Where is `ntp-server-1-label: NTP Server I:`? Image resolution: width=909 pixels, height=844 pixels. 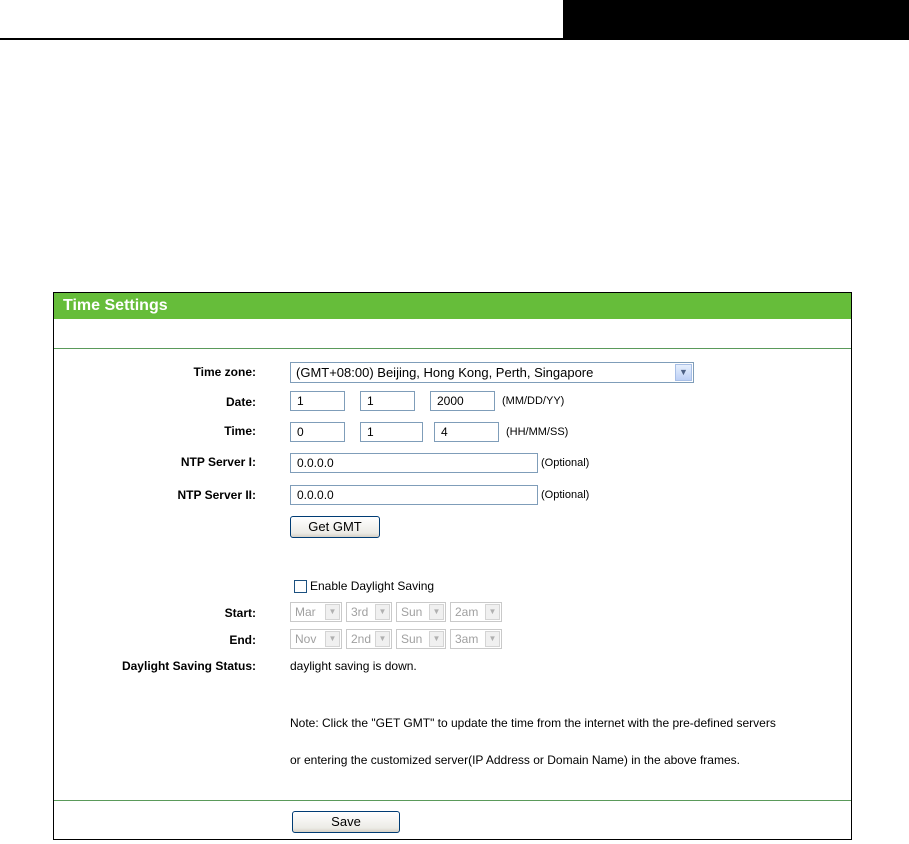 ntp-server-1-label: NTP Server I: is located at coordinates (218, 462).